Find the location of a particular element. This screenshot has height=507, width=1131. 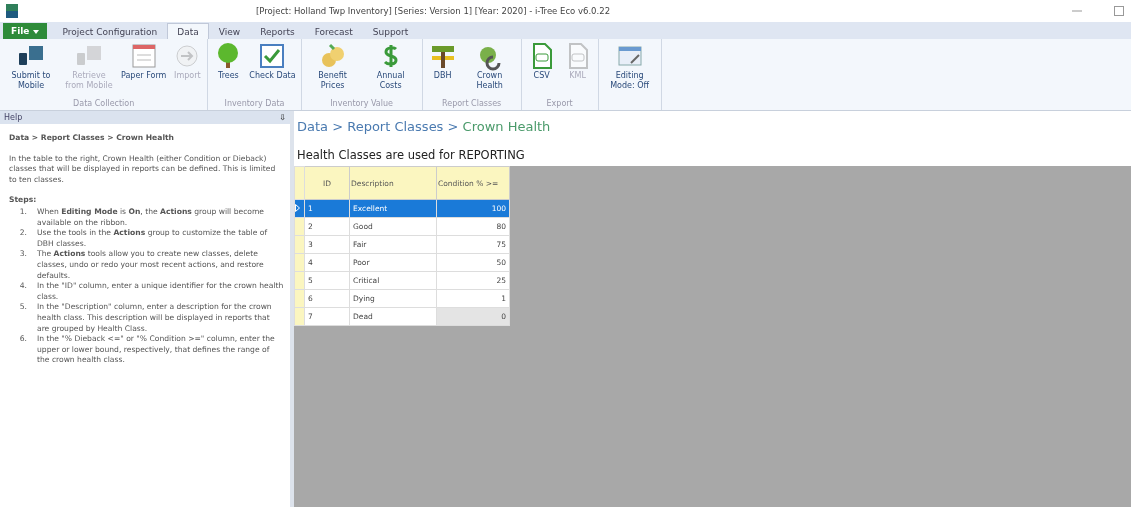

group-label: Report Classes is located at coordinates (472, 104).